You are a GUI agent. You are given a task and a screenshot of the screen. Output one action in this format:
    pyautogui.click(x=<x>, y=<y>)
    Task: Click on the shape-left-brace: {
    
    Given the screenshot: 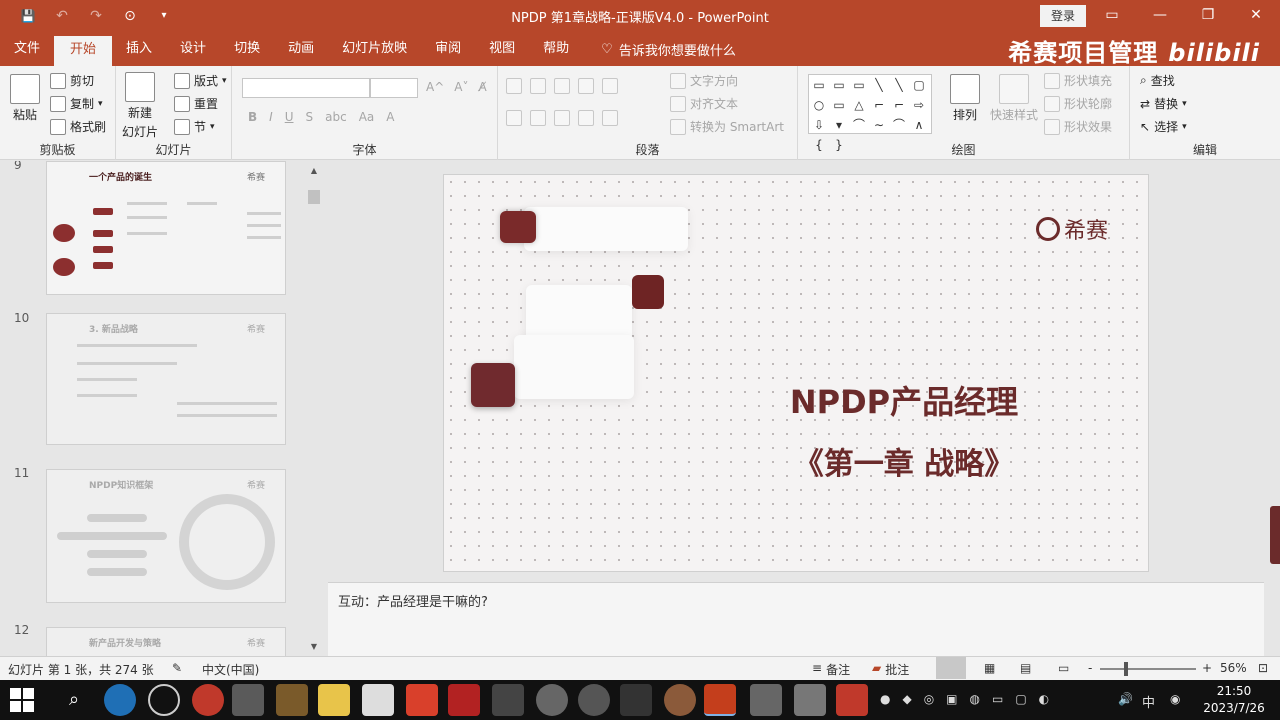 What is the action you would take?
    pyautogui.click(x=819, y=145)
    